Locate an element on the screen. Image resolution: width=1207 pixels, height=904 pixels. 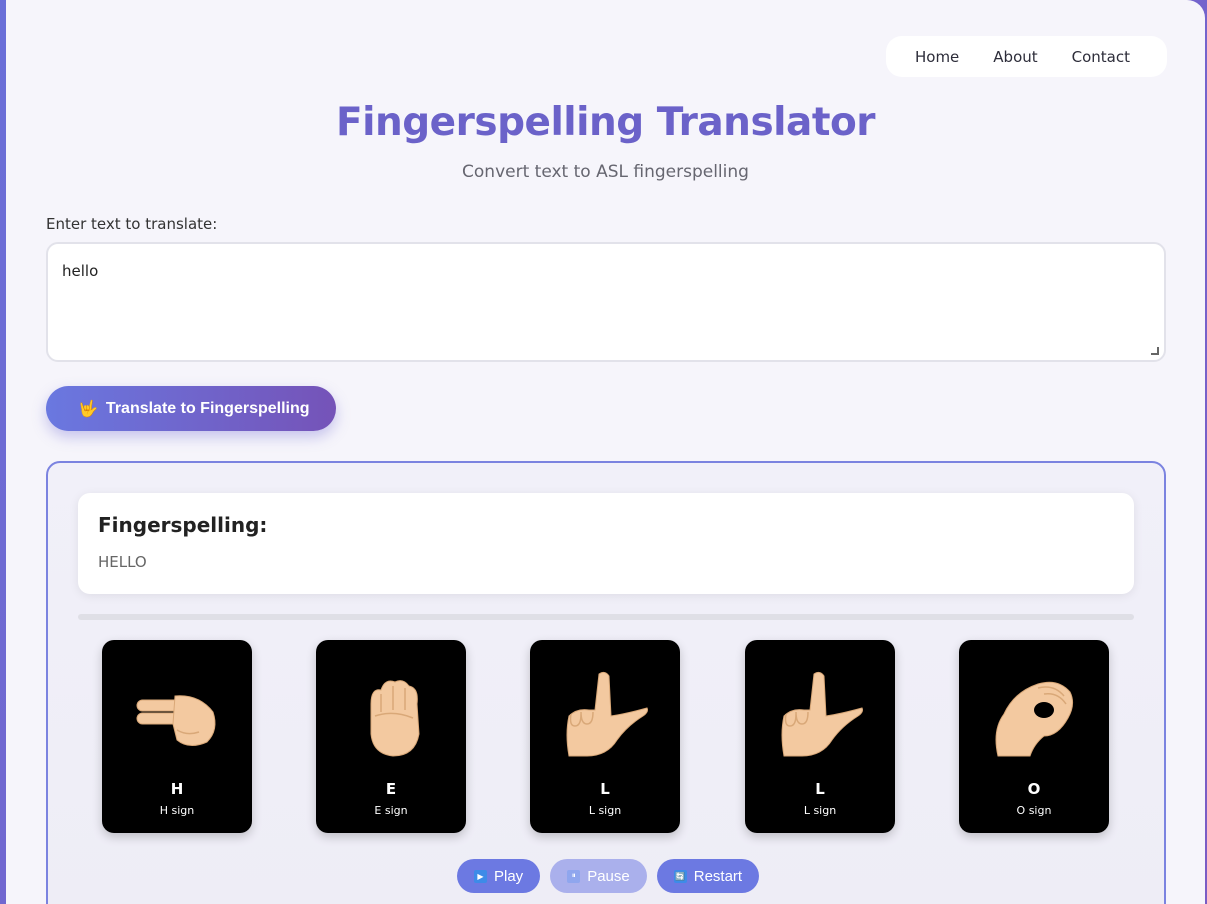
top-nav: Home About Contact is located at coordinates (1026, 56).